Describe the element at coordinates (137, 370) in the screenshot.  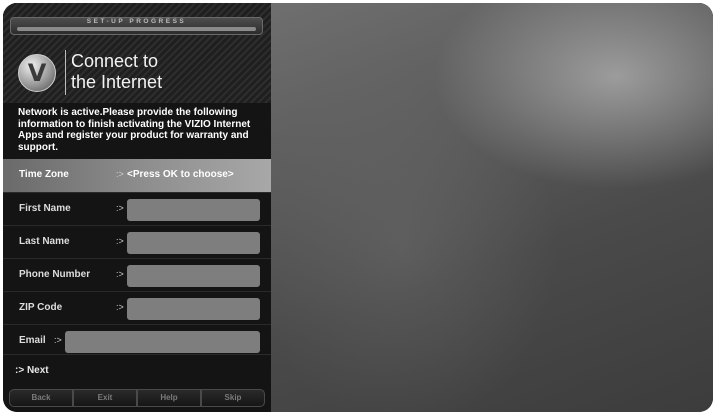
I see `next-button: :> Next` at that location.